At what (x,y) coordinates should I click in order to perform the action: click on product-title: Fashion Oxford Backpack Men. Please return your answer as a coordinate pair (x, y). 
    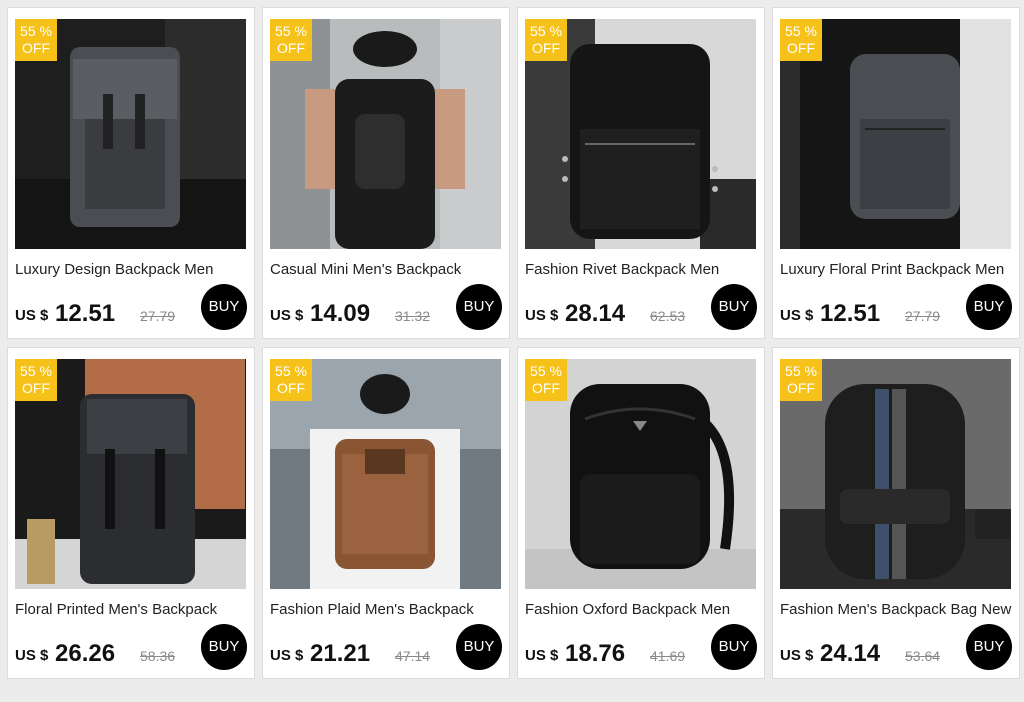
    Looking at the image, I should click on (643, 609).